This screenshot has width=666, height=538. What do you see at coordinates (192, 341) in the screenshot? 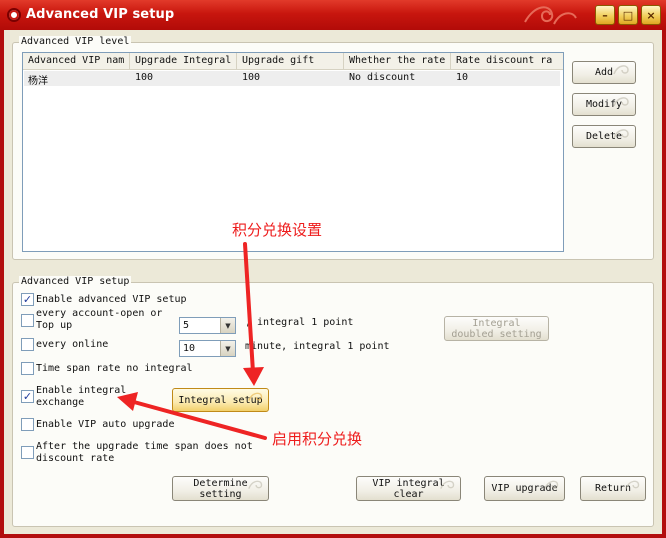
I see `annotation-arrows` at bounding box center [192, 341].